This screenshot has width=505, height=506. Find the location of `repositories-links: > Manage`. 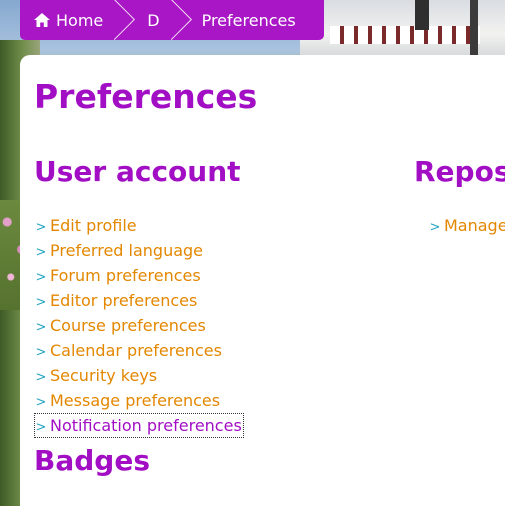

repositories-links: > Manage is located at coordinates (466, 225).